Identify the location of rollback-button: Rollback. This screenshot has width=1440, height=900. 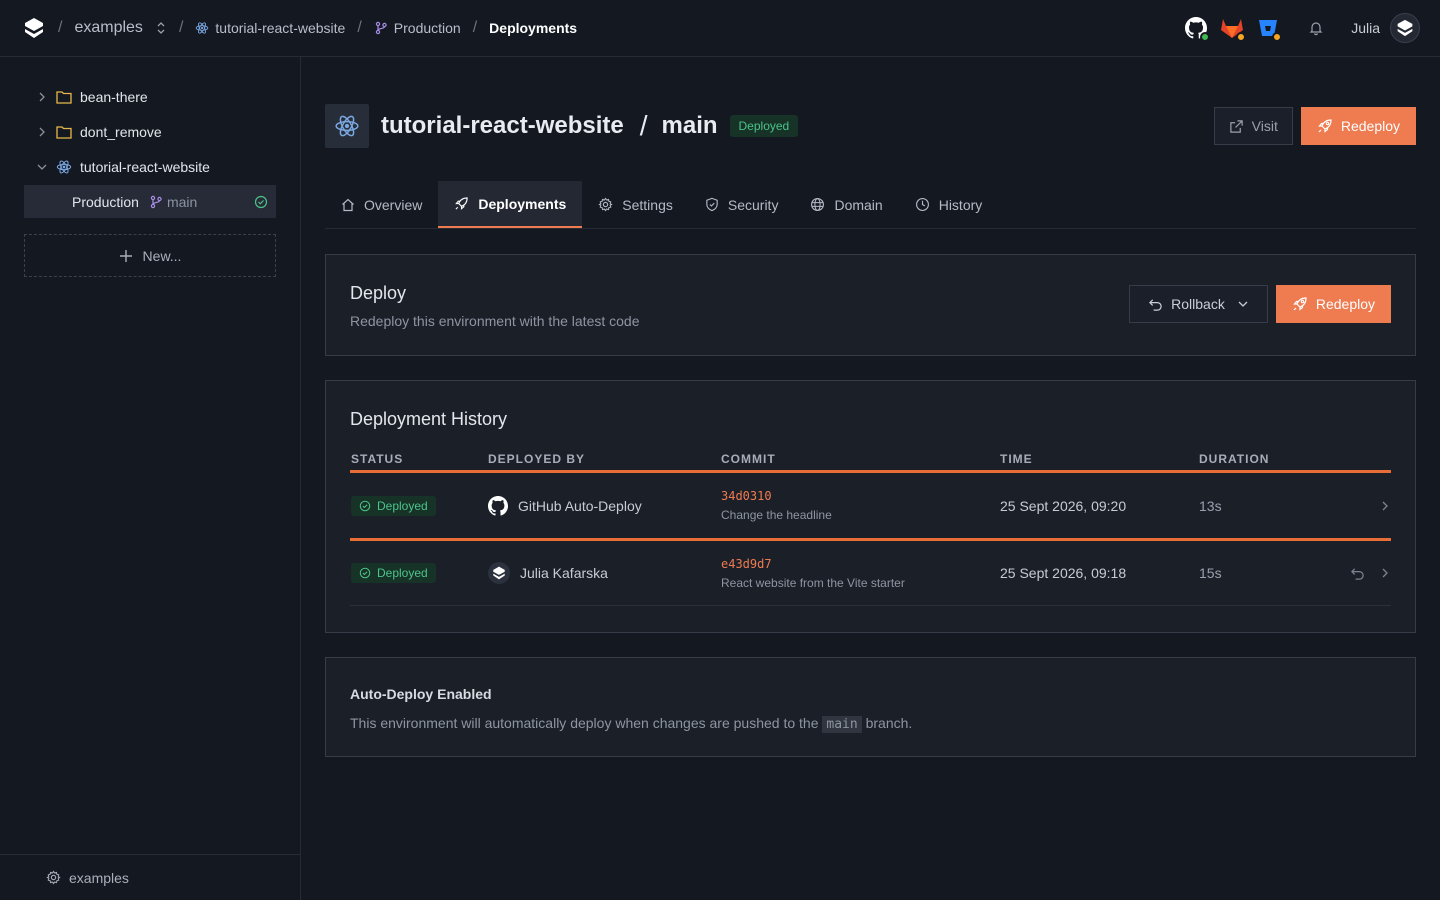
(1198, 304).